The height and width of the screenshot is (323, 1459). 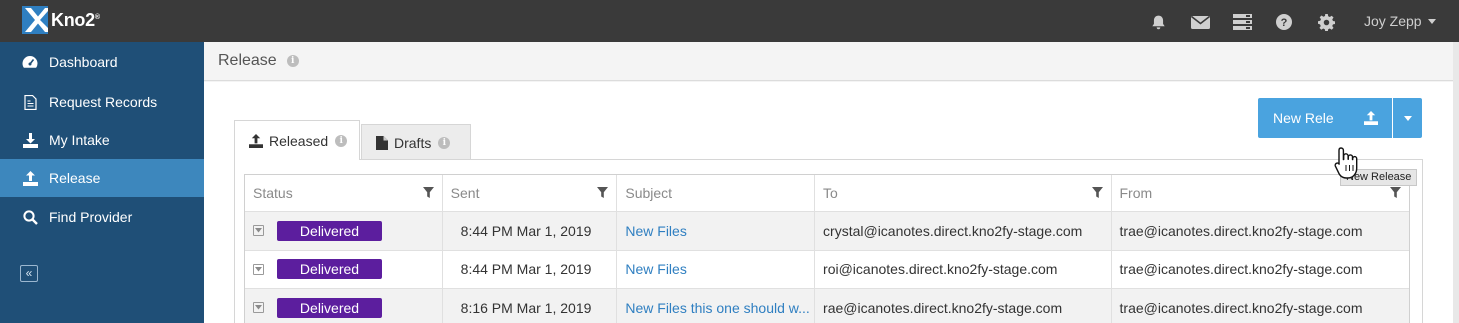 What do you see at coordinates (729, 21) in the screenshot?
I see `top-bar: Kno2® ? Joy Zepp` at bounding box center [729, 21].